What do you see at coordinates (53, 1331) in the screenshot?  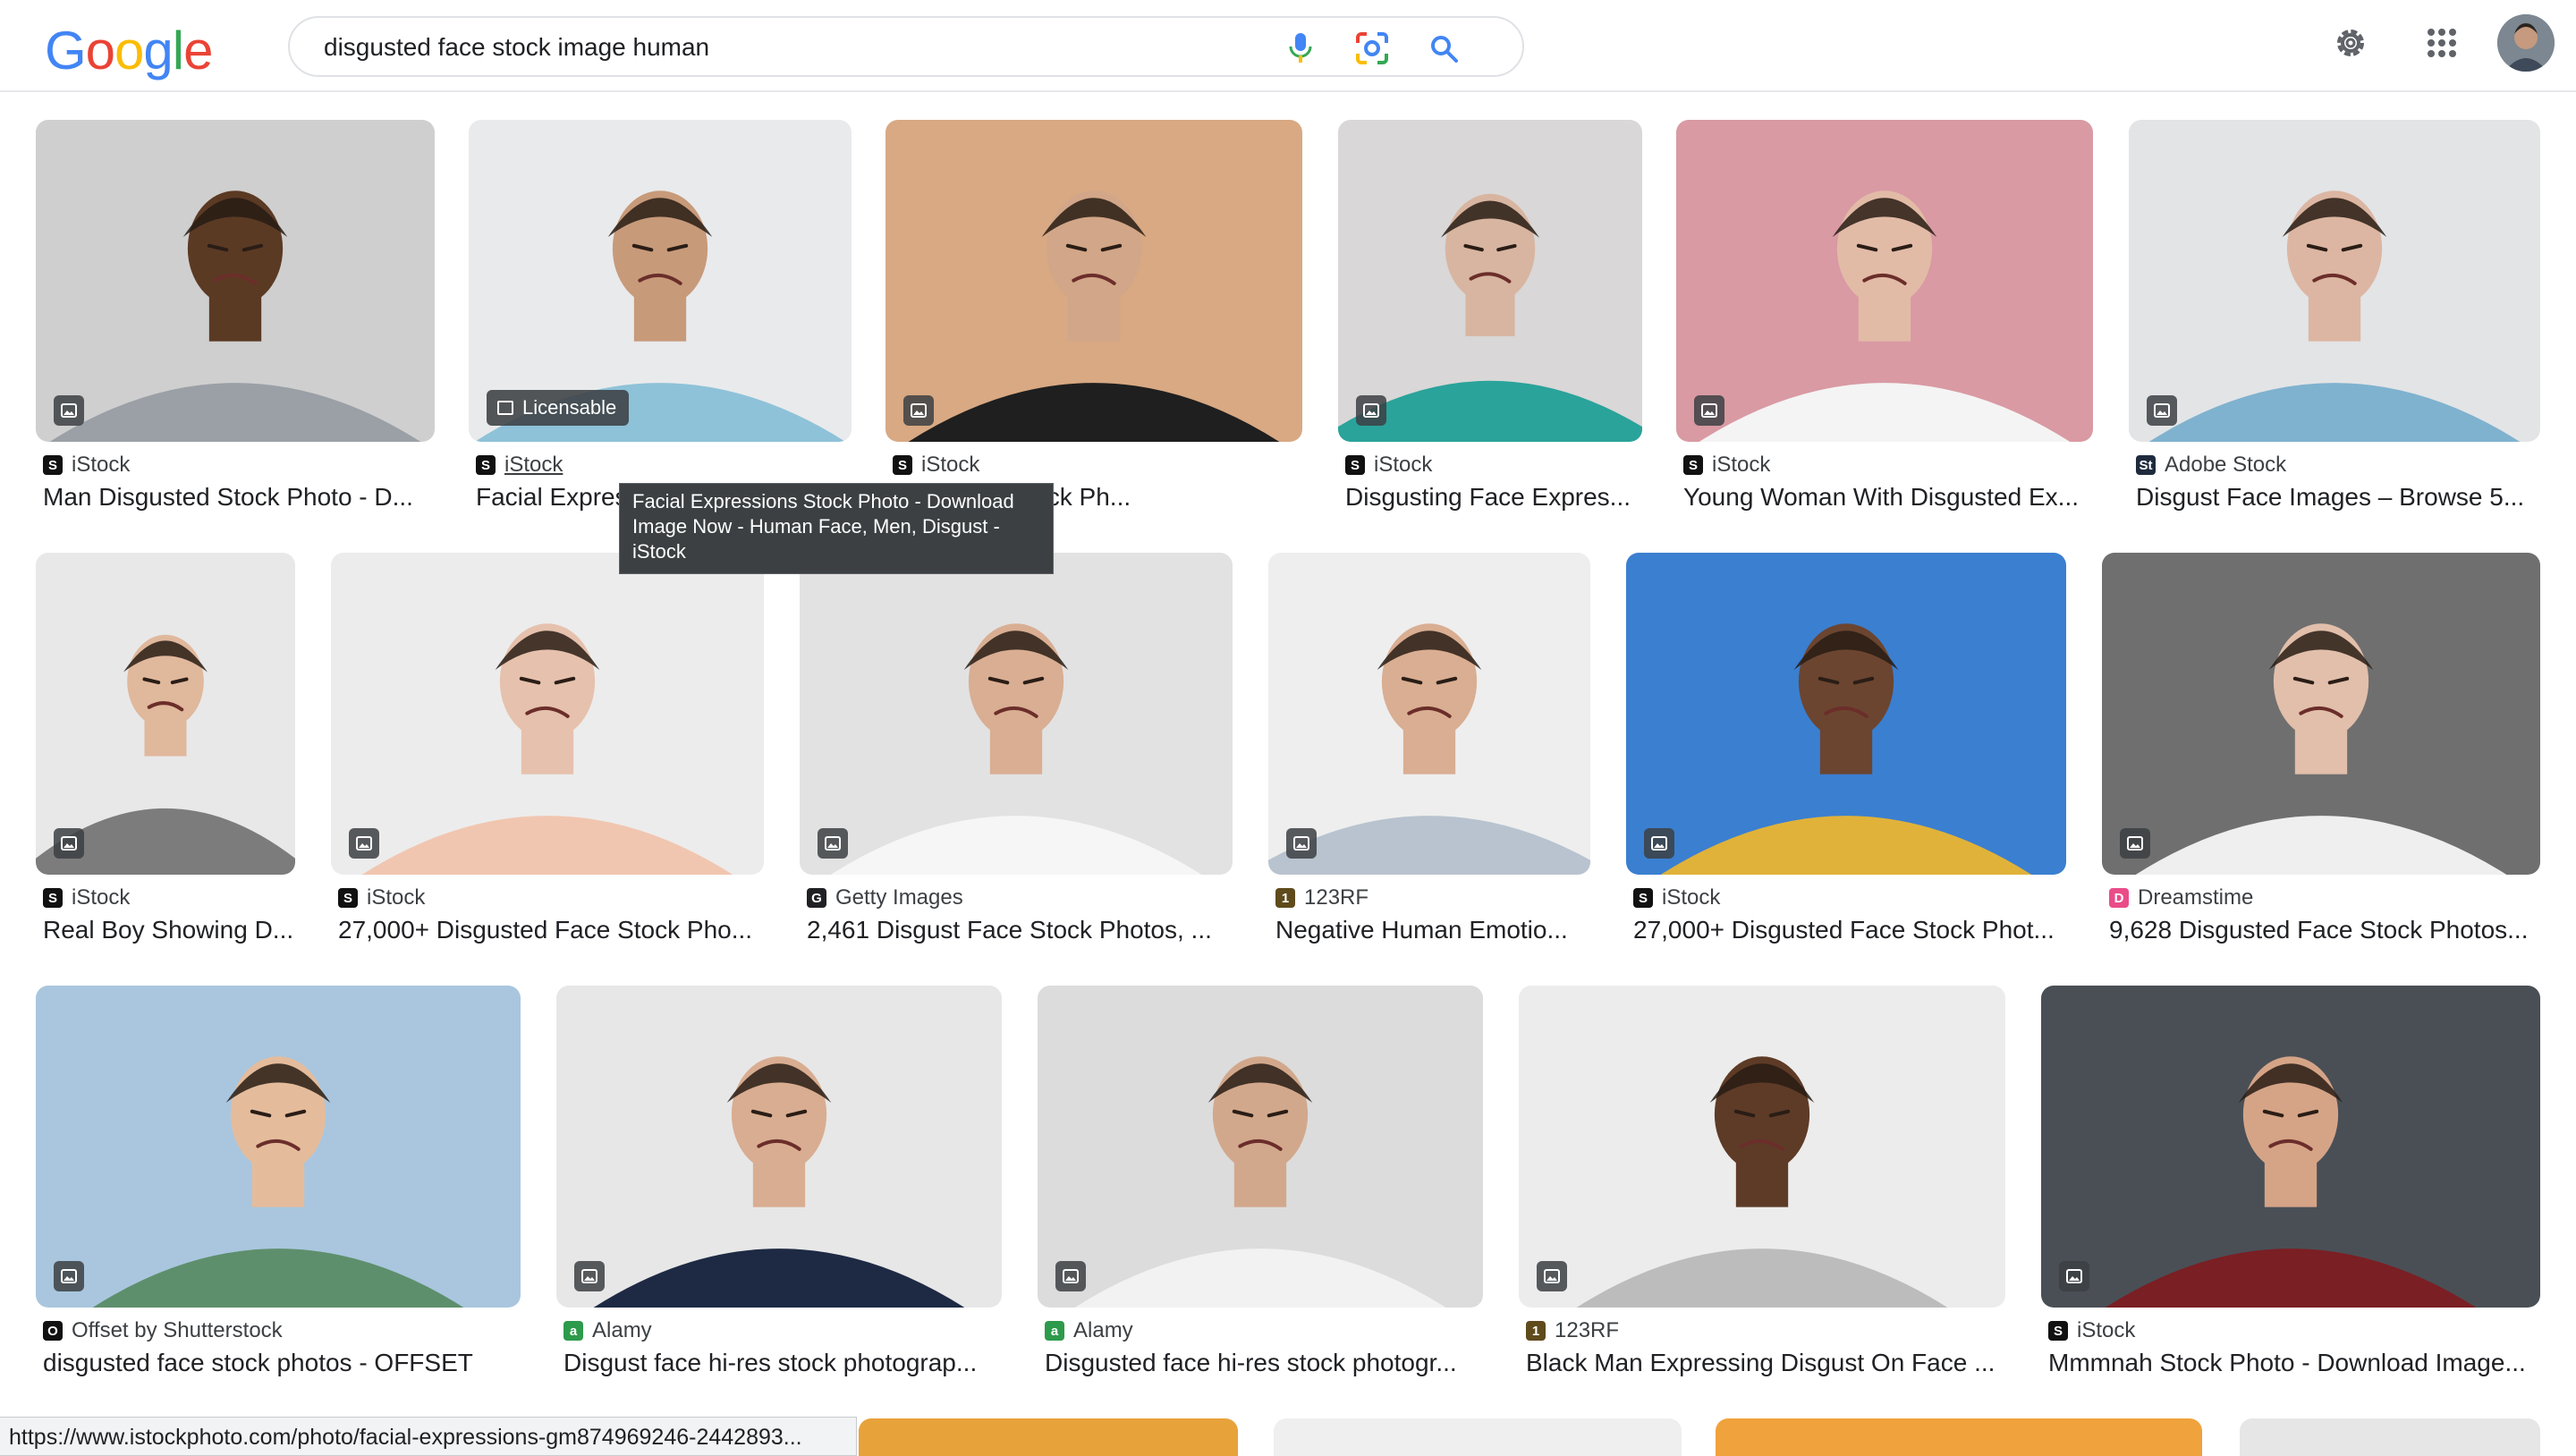 I see `source-favicon-icon: O` at bounding box center [53, 1331].